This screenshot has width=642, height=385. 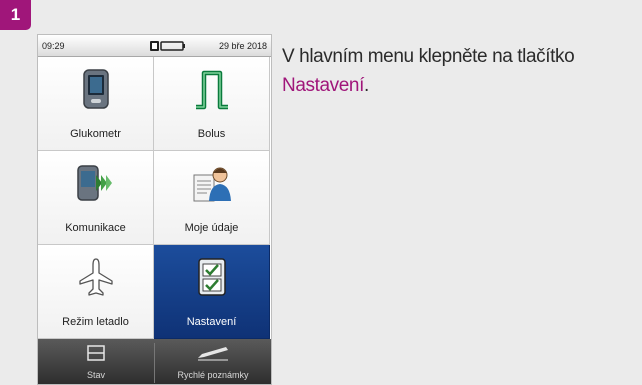 I want to click on tile-label: Moje údaje, so click(x=211, y=228).